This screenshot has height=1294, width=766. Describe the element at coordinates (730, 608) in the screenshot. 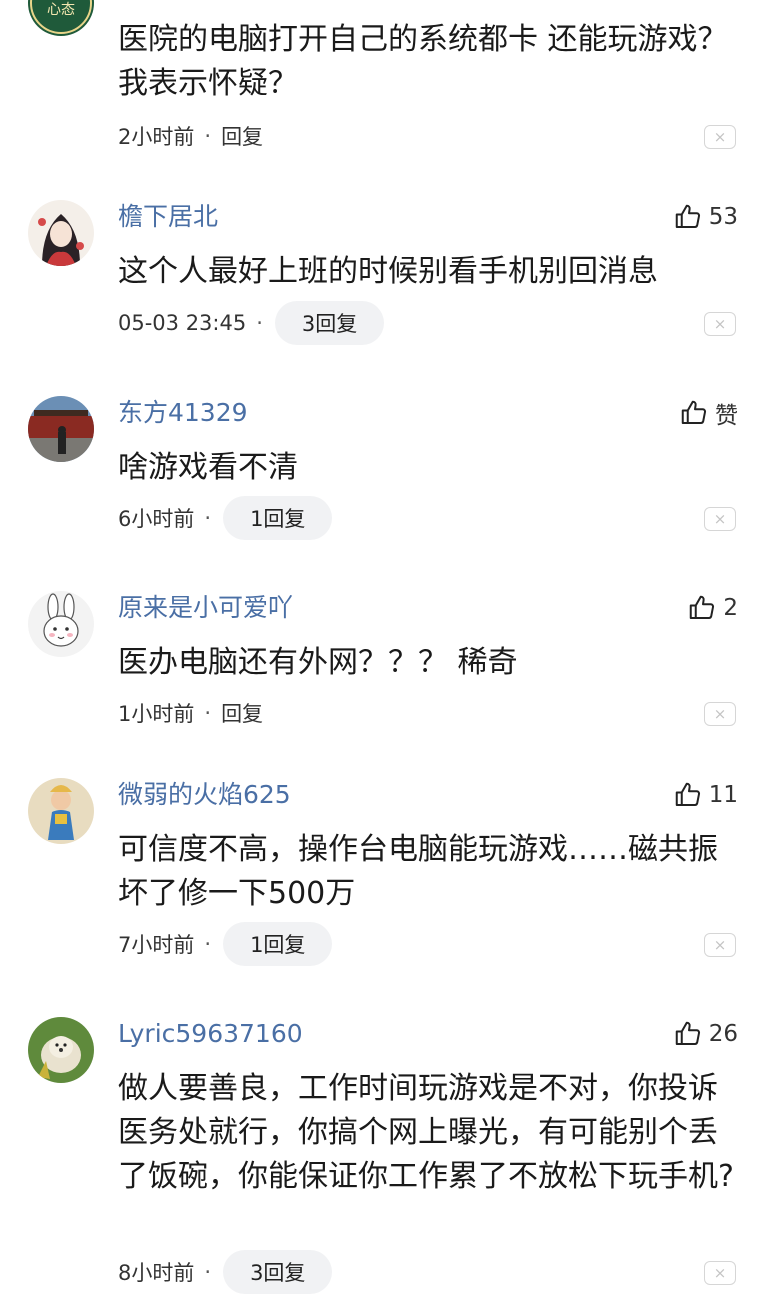

I see `like-count: 2` at that location.